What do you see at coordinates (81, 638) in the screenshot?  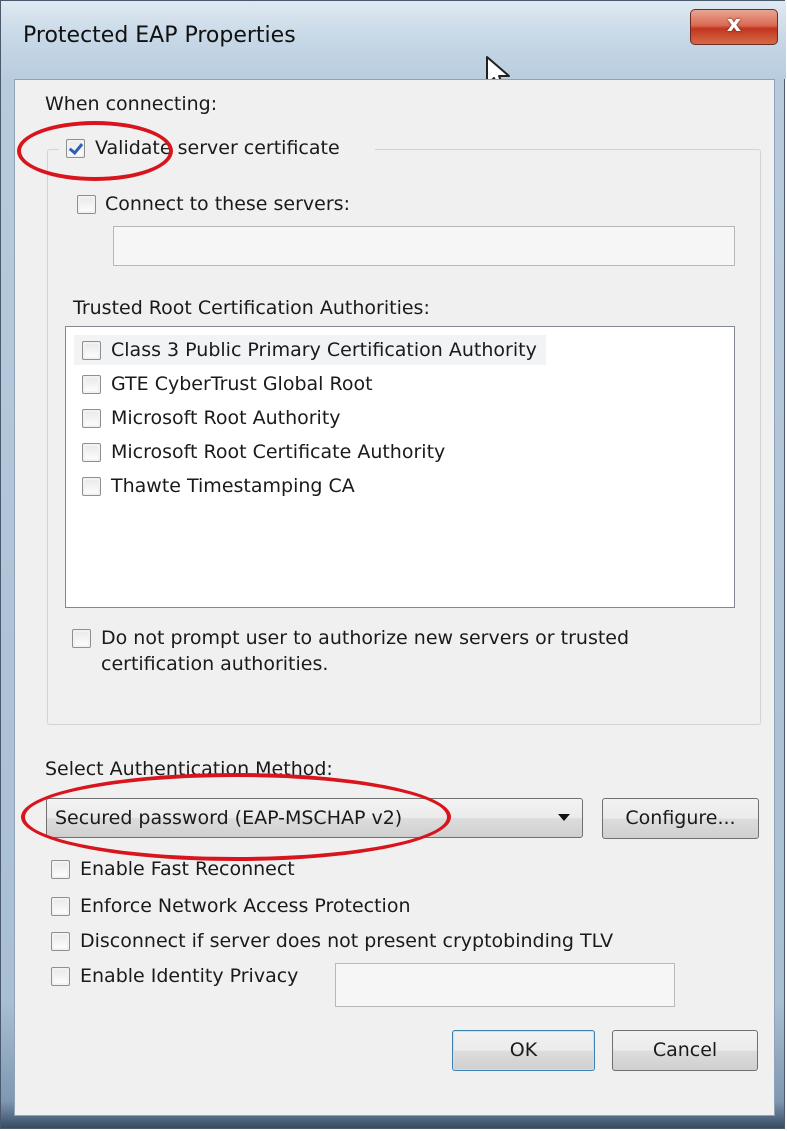 I see `do-not-prompt-checkbox` at bounding box center [81, 638].